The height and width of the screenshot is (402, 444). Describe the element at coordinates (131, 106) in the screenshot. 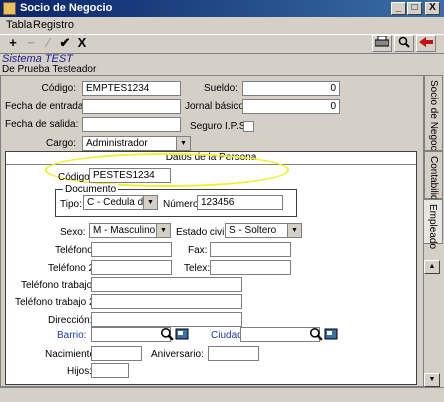

I see `fecha-entrada-field` at that location.